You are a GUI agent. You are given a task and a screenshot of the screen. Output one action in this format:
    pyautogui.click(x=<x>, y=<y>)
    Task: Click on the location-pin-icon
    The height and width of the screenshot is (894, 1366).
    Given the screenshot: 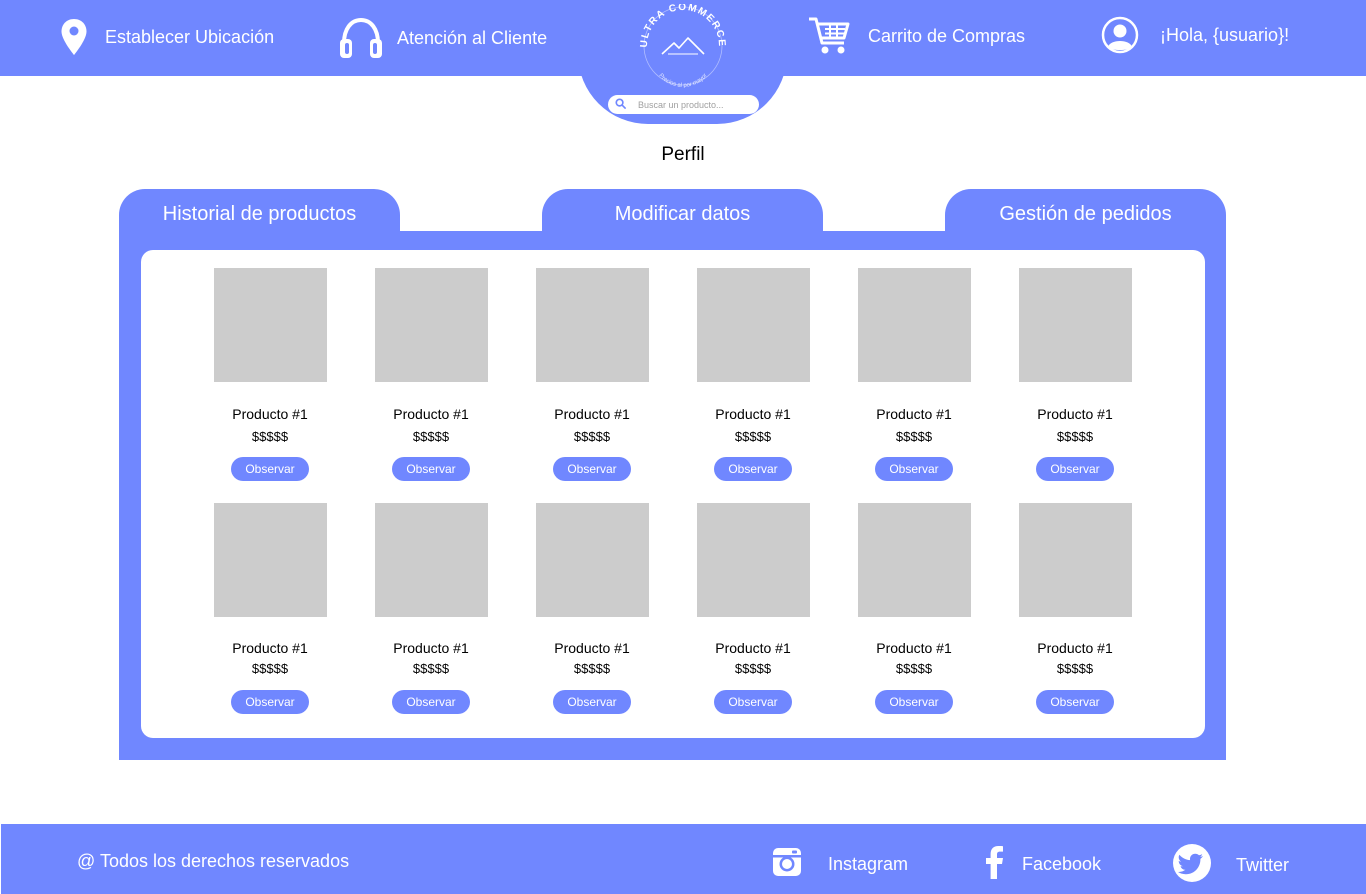 What is the action you would take?
    pyautogui.click(x=74, y=37)
    